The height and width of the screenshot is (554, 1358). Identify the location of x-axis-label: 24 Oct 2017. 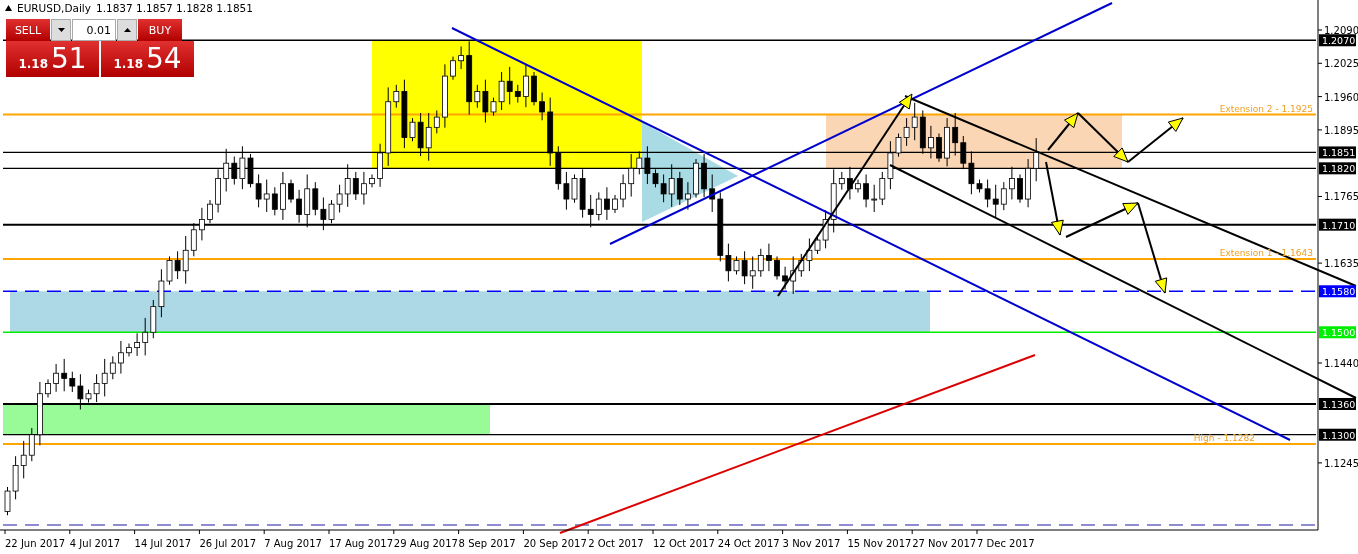
(748, 543).